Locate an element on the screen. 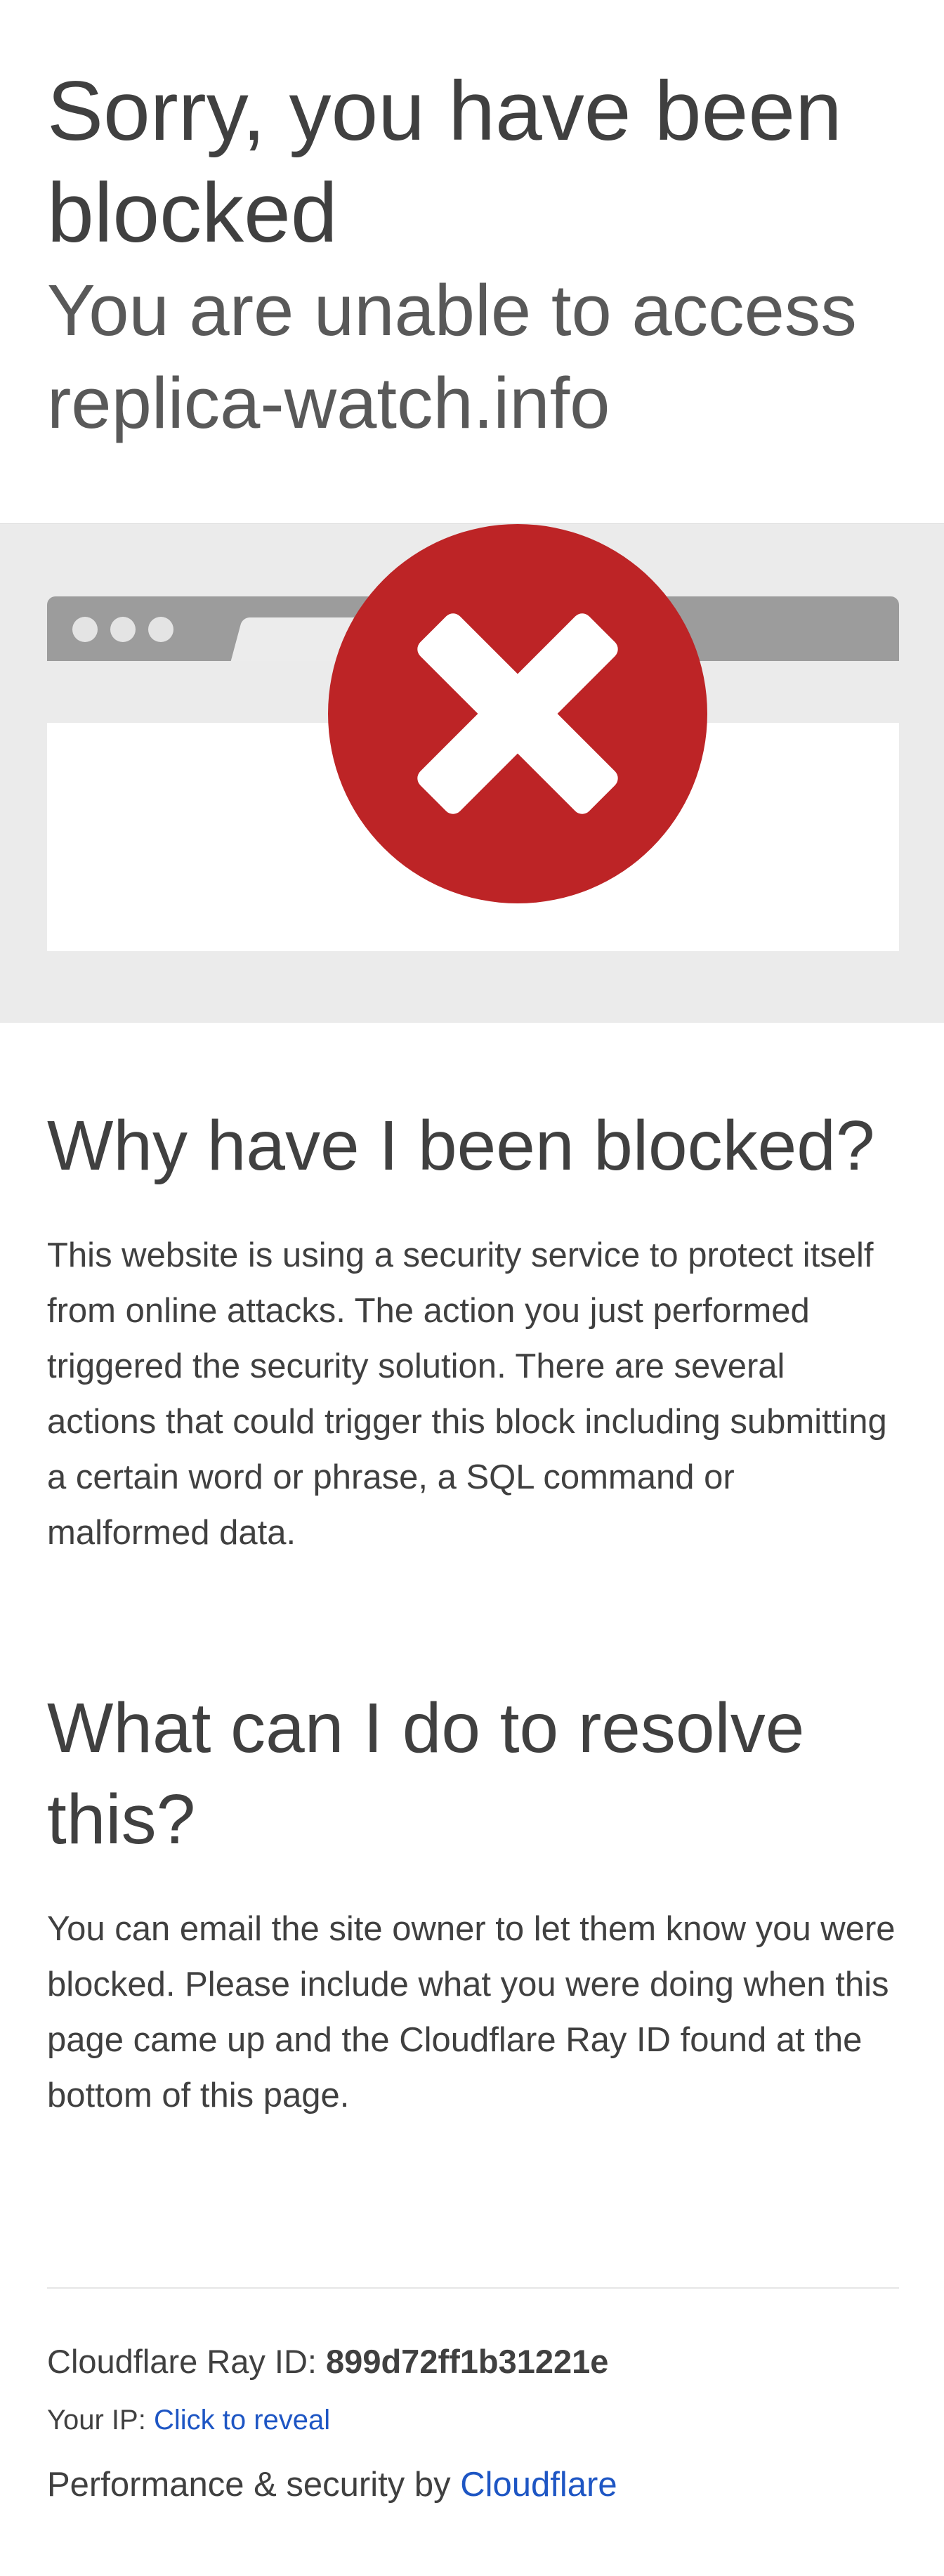 The image size is (944, 2576). ip-label: Your IP: is located at coordinates (100, 2420).